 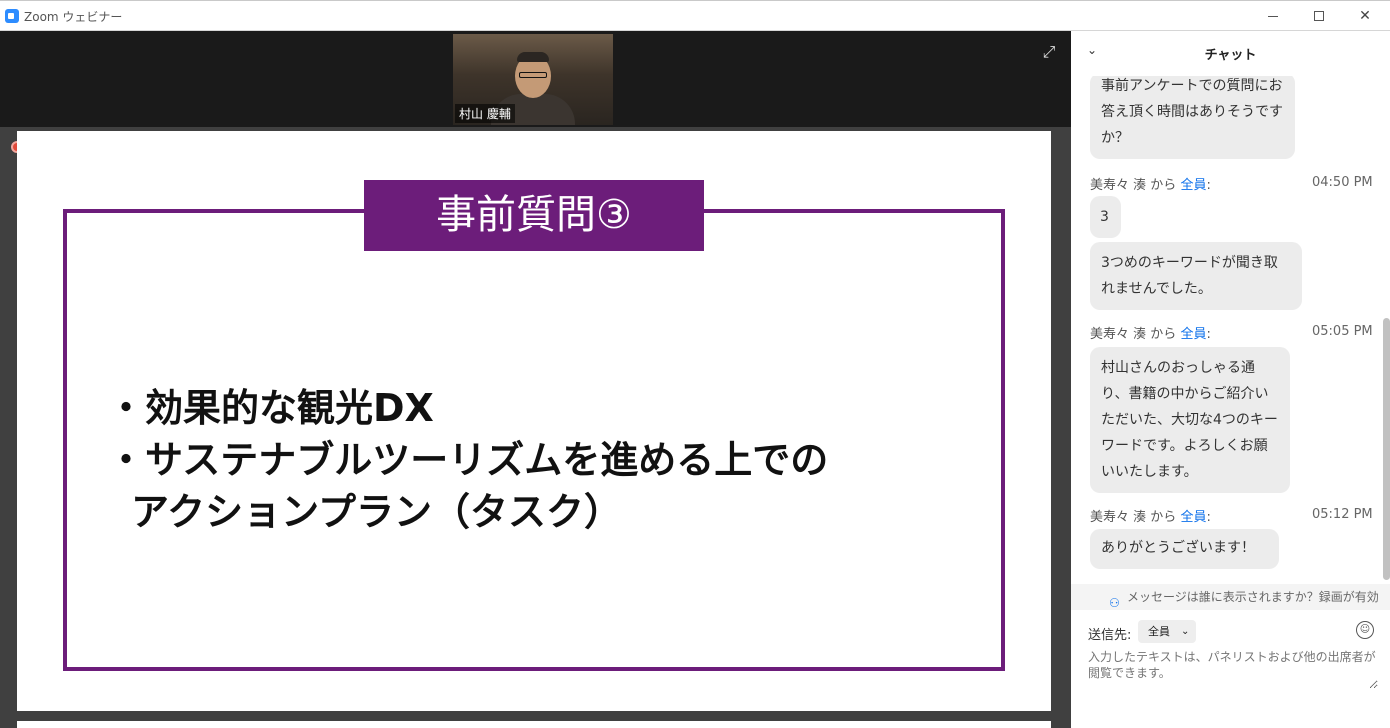 What do you see at coordinates (1196, 276) in the screenshot?
I see `chat-message-bubble: 3つめのキーワードが聞き取れませんでした。` at bounding box center [1196, 276].